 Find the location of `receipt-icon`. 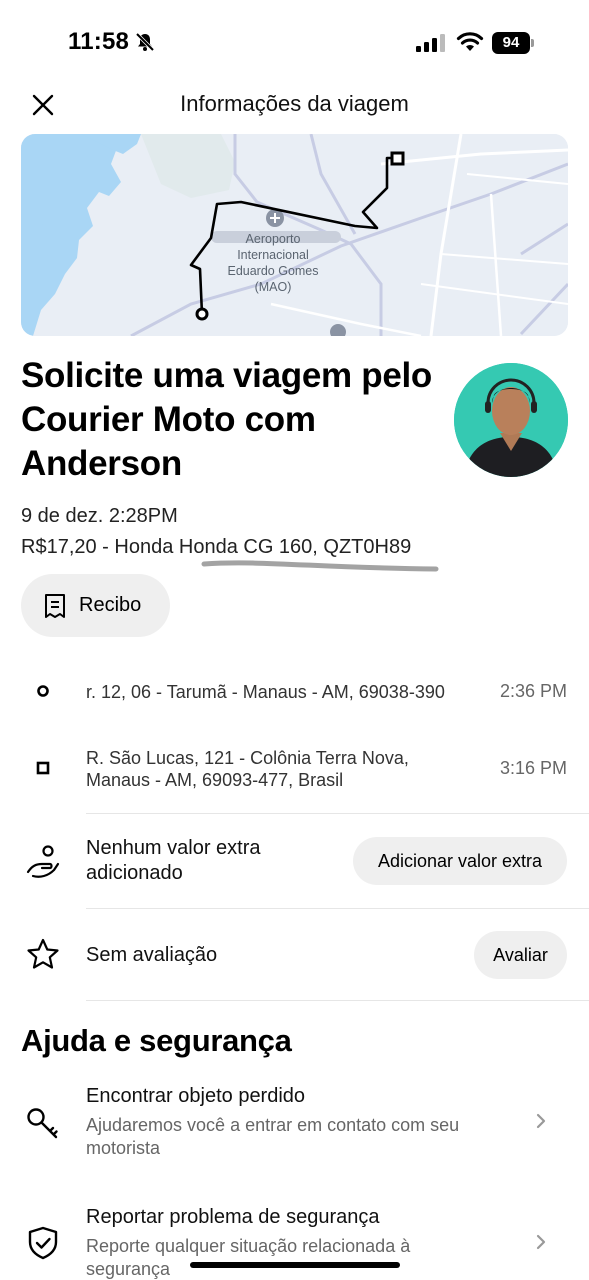

receipt-icon is located at coordinates (55, 605).